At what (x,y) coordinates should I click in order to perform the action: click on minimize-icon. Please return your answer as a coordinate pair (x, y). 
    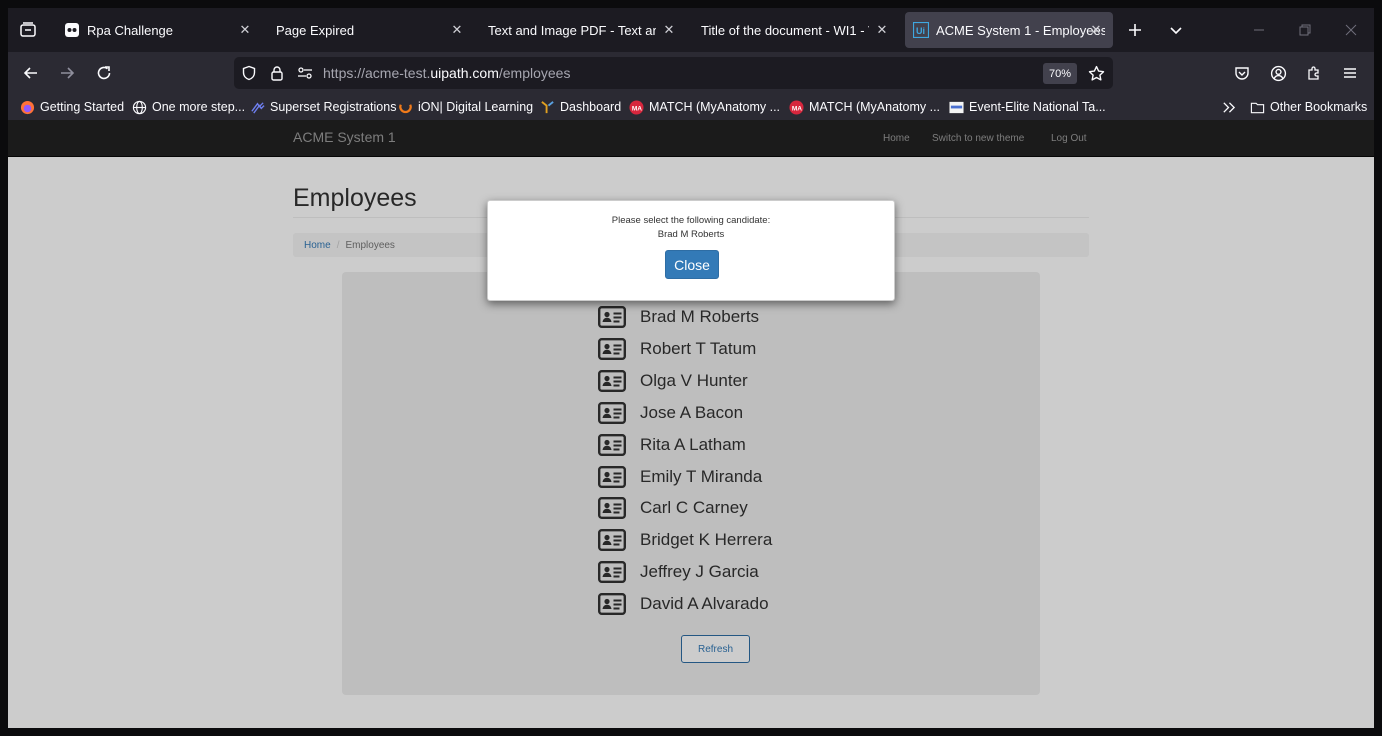
    Looking at the image, I should click on (1259, 30).